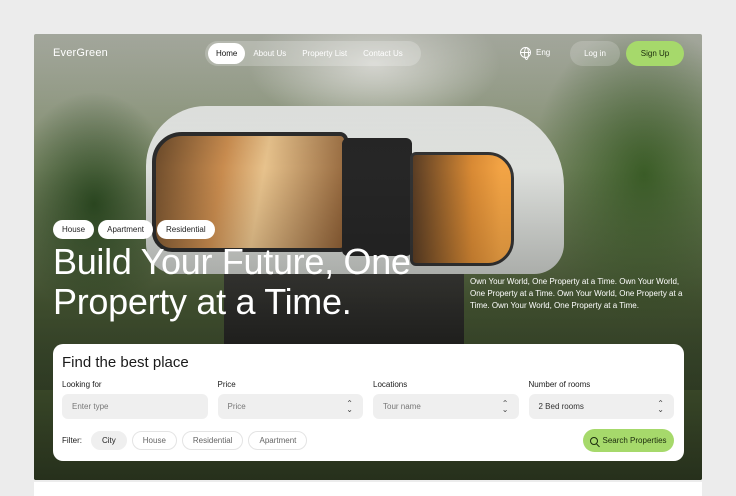 Image resolution: width=736 pixels, height=496 pixels. I want to click on field-label: Number of rooms, so click(559, 384).